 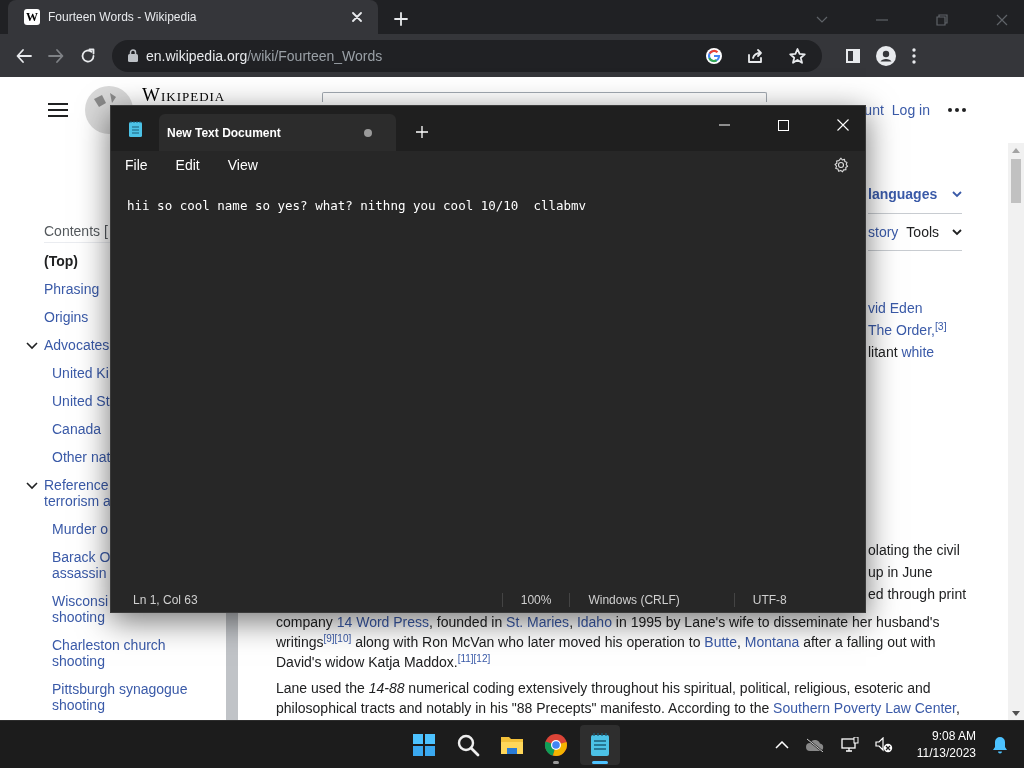 I want to click on lock-icon, so click(x=133, y=55).